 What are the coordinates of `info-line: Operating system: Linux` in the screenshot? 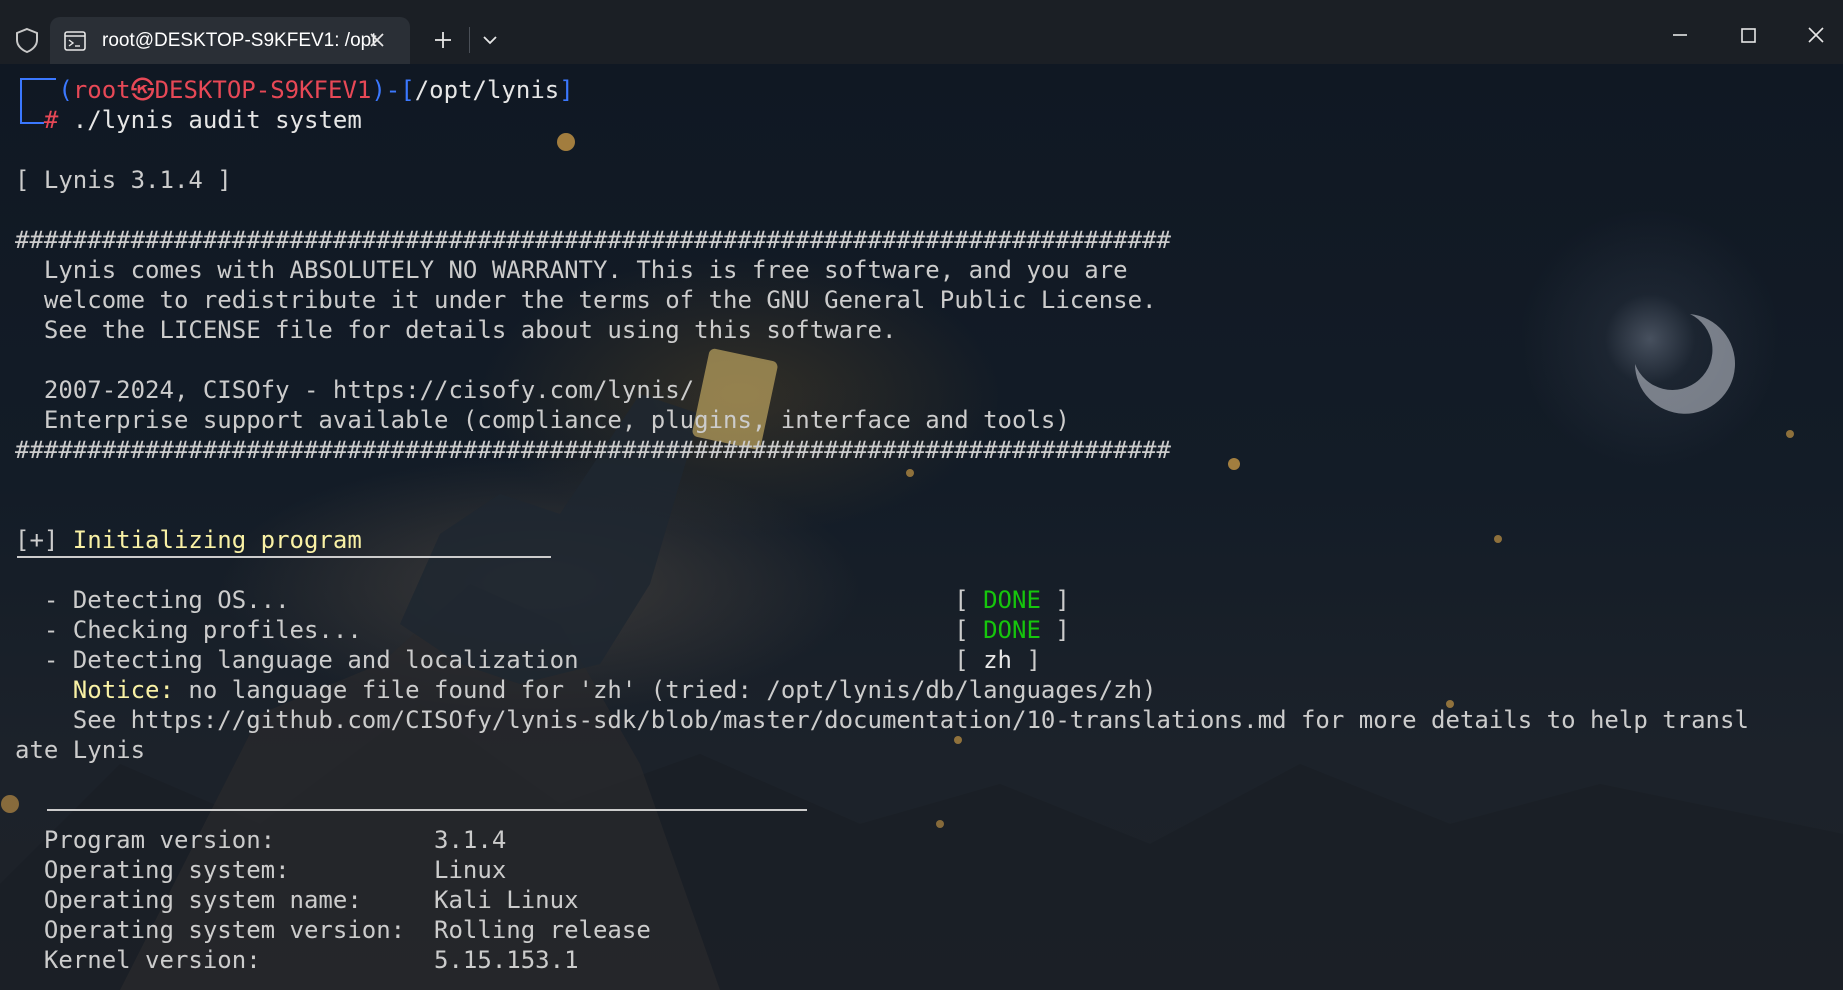 It's located at (927, 870).